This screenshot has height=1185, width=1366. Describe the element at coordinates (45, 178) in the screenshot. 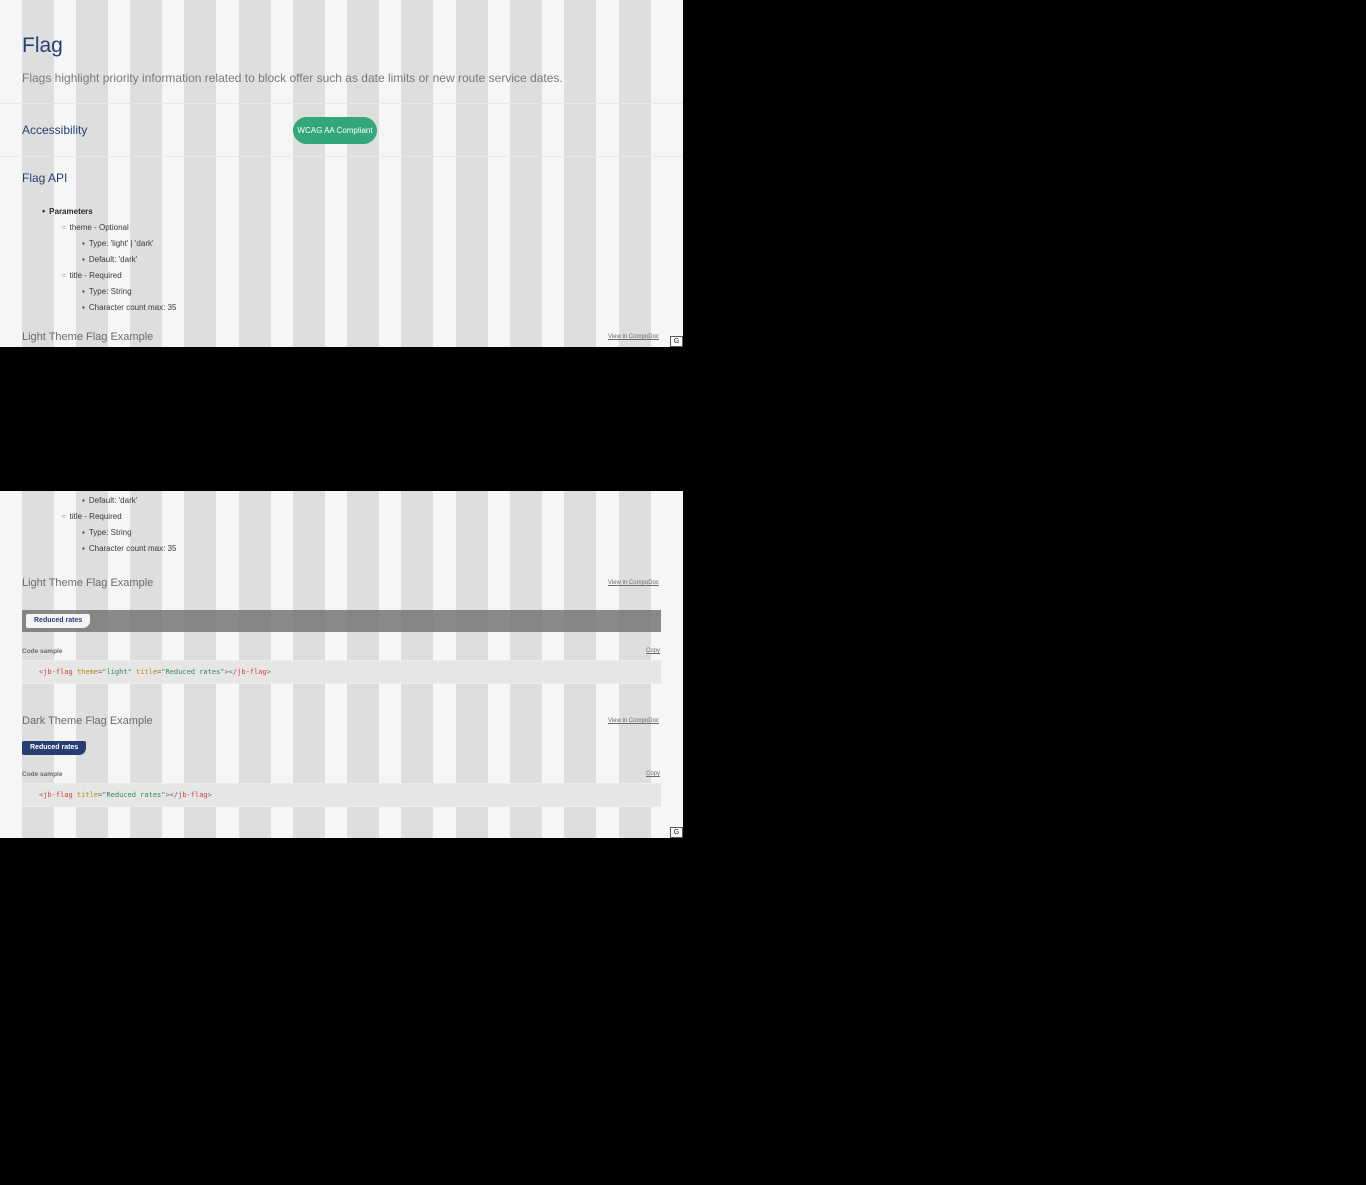

I see `flag-api-heading: Flag API` at that location.